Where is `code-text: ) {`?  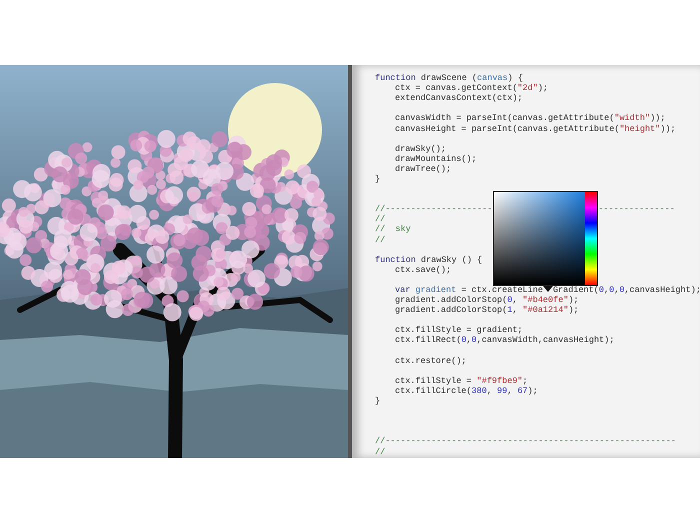
code-text: ) { is located at coordinates (515, 78).